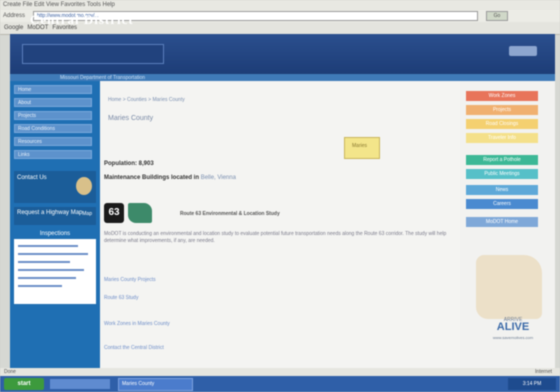  Describe the element at coordinates (543, 372) in the screenshot. I see `security-zone: Internet` at that location.